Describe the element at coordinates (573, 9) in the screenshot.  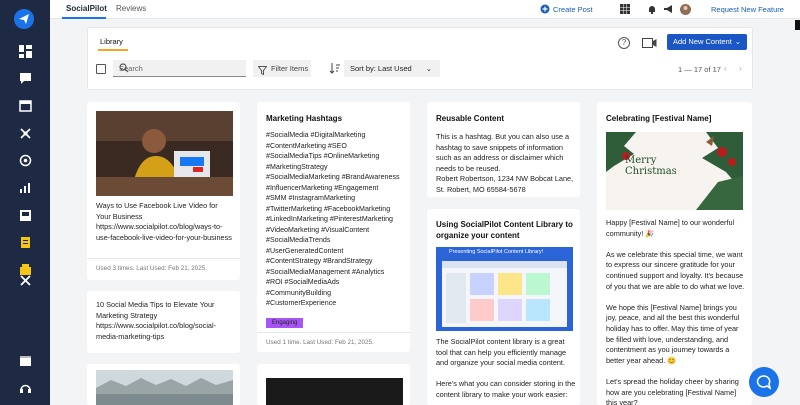
I see `create-post-link: Create Post` at that location.